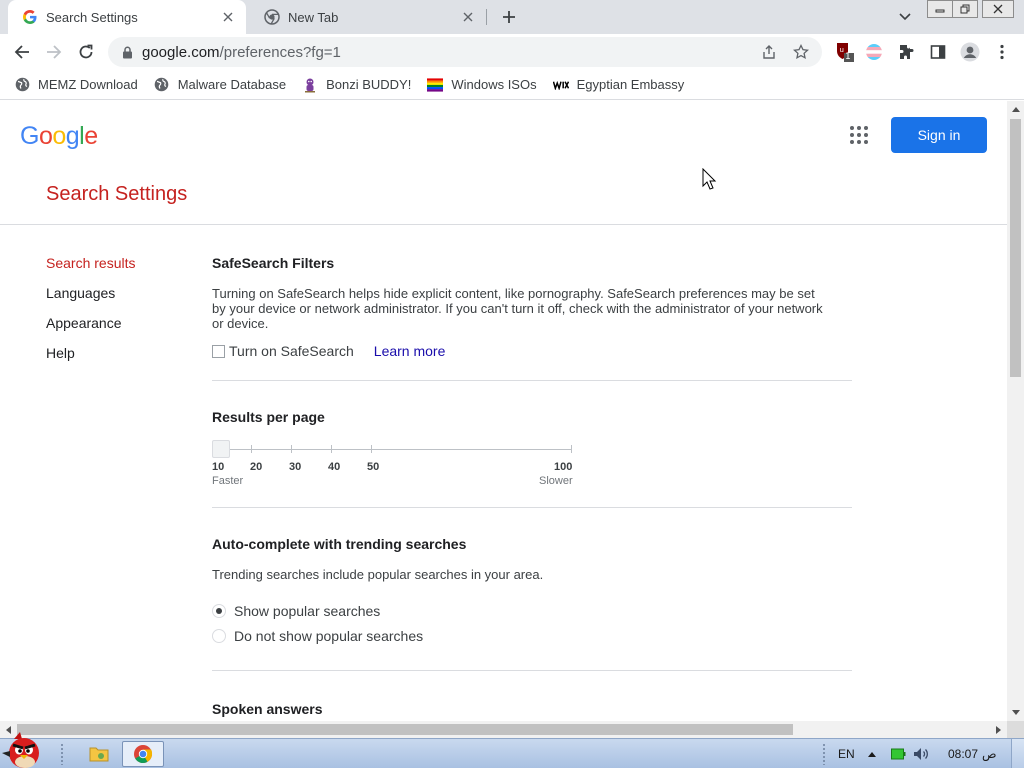  I want to click on arrow-left-icon, so click(21, 52).